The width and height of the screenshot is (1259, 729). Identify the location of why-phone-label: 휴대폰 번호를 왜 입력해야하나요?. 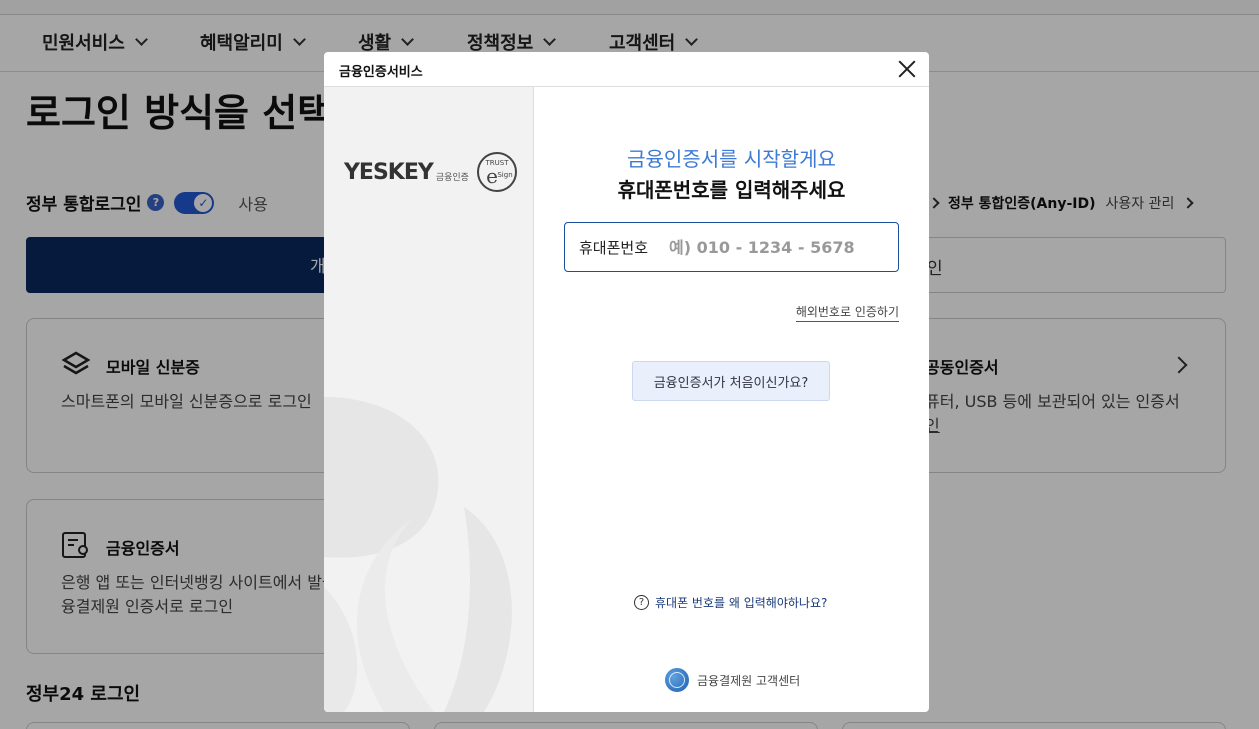
(741, 603).